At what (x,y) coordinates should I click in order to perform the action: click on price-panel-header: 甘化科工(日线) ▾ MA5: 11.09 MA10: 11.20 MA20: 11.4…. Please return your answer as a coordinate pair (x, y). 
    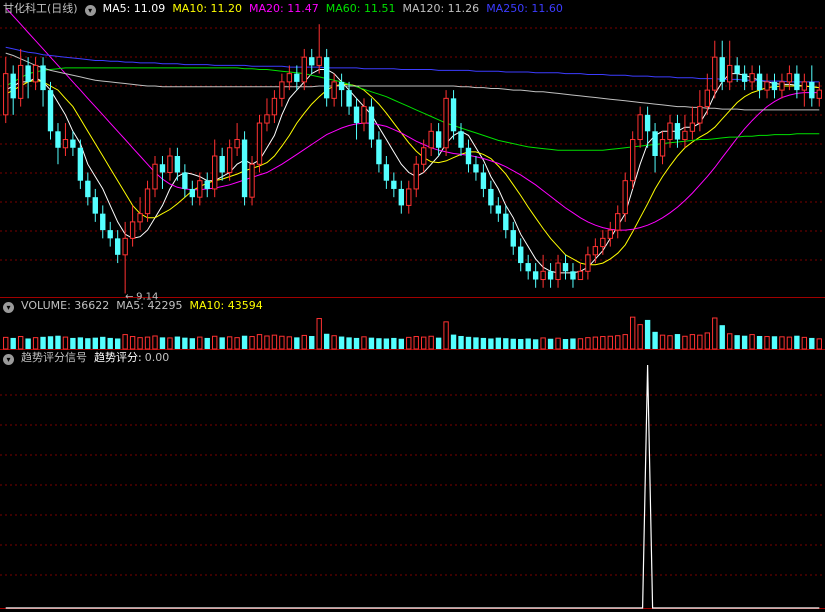
    Looking at the image, I should click on (286, 9).